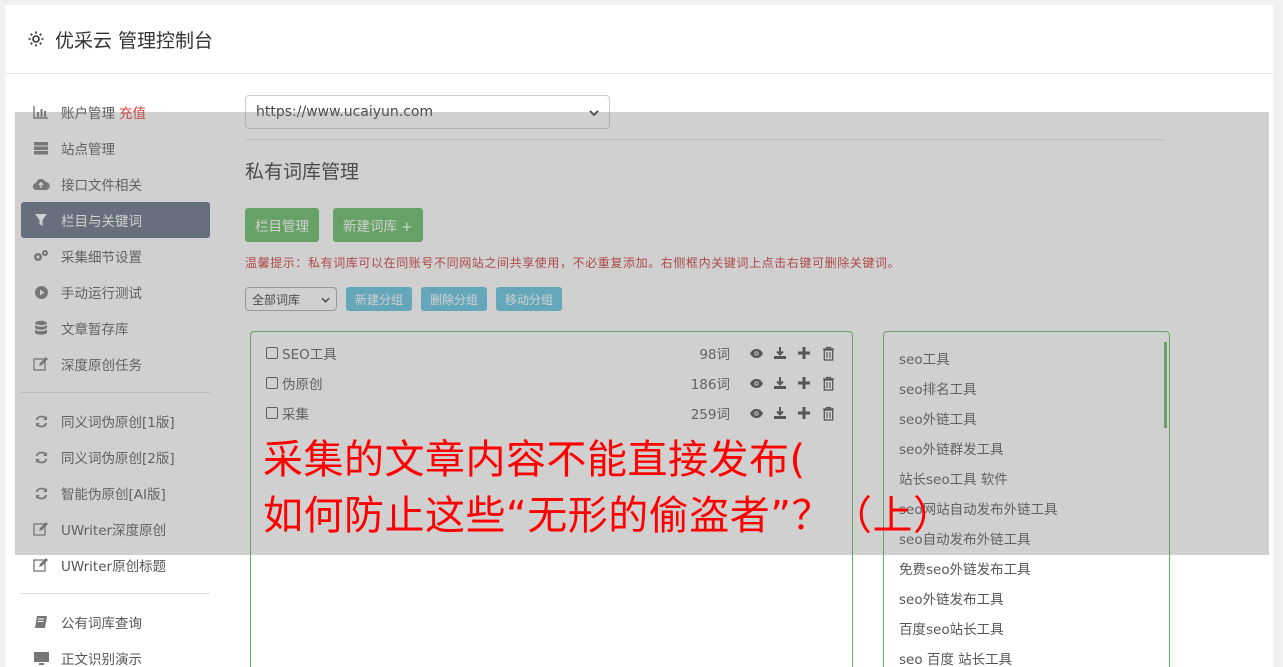  What do you see at coordinates (134, 40) in the screenshot?
I see `page-title: 优采云 管理控制台` at bounding box center [134, 40].